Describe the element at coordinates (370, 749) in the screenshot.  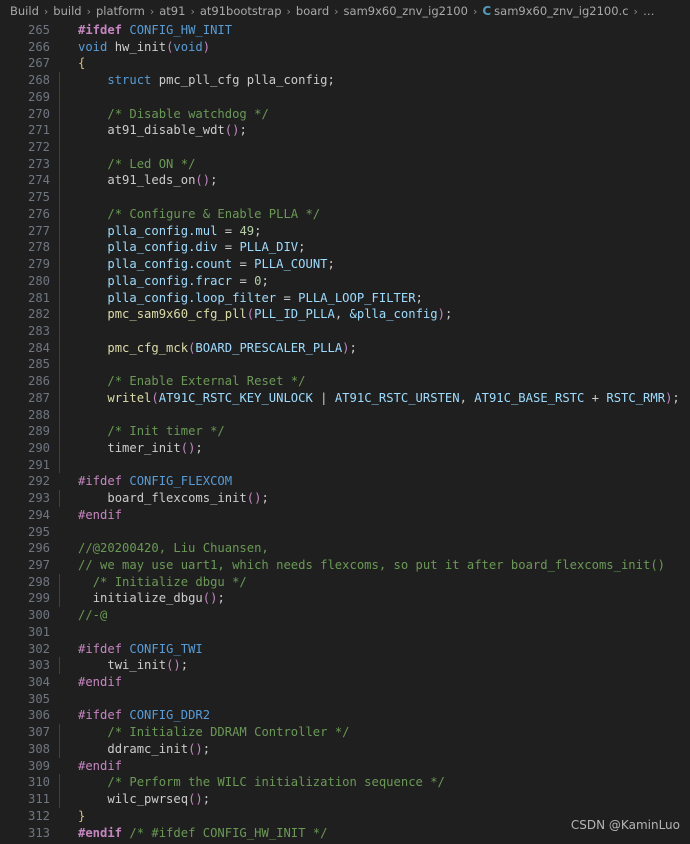
I see `code-content: ddramc_init();` at that location.